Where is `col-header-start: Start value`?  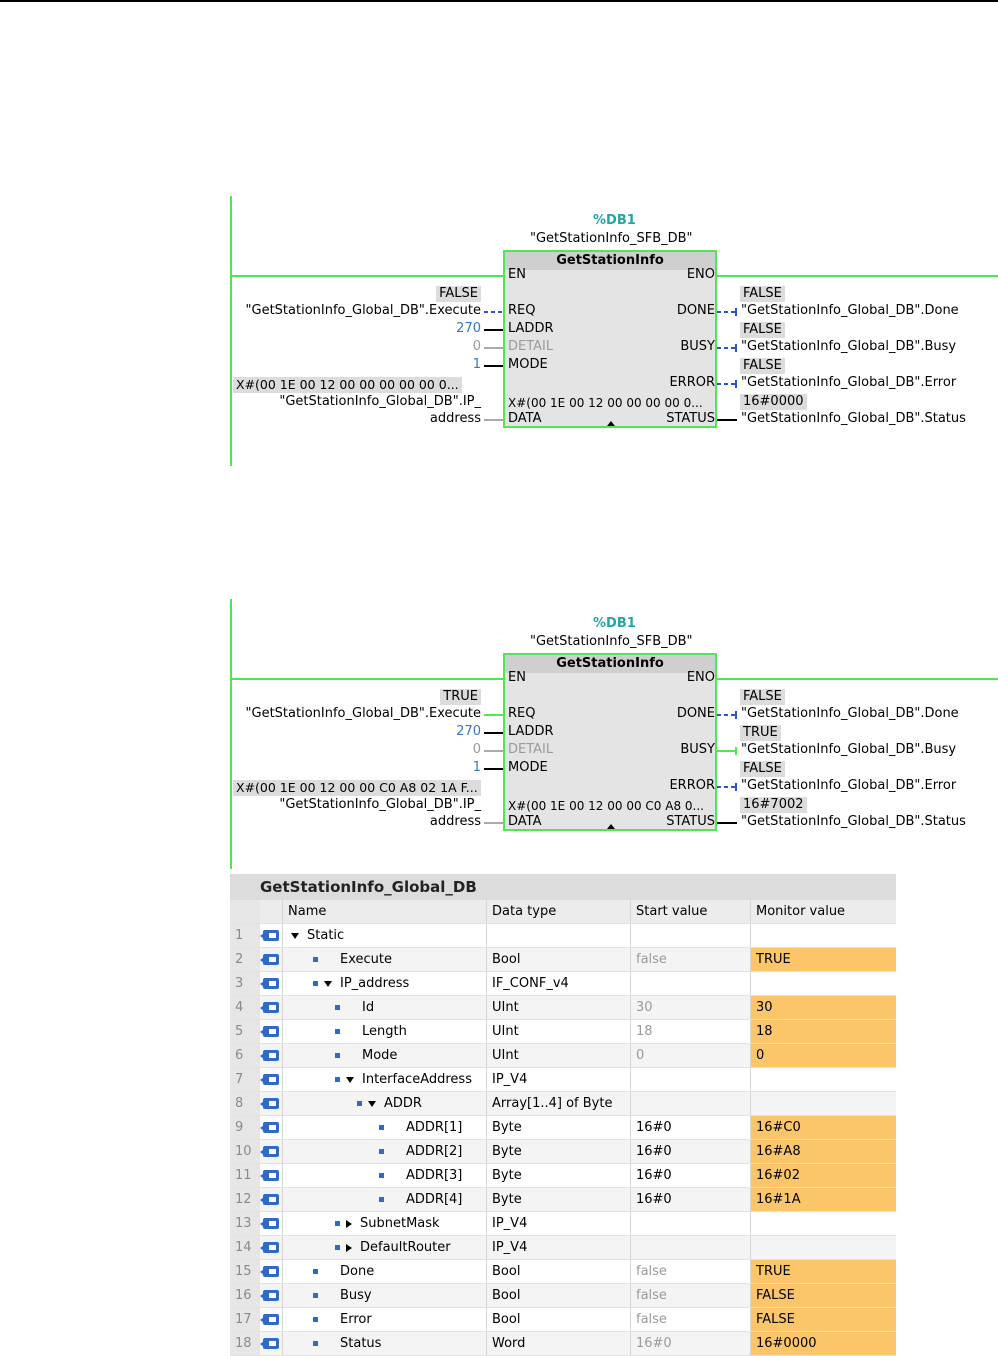 col-header-start: Start value is located at coordinates (690, 911).